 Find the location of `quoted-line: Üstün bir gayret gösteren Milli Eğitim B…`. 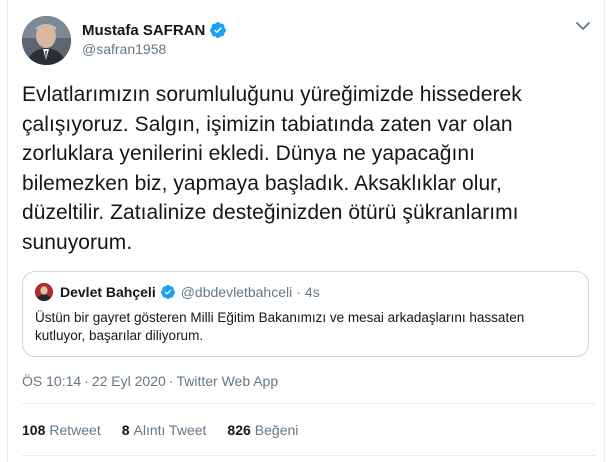

quoted-line: Üstün bir gayret gösteren Milli Eğitim B… is located at coordinates (280, 317).